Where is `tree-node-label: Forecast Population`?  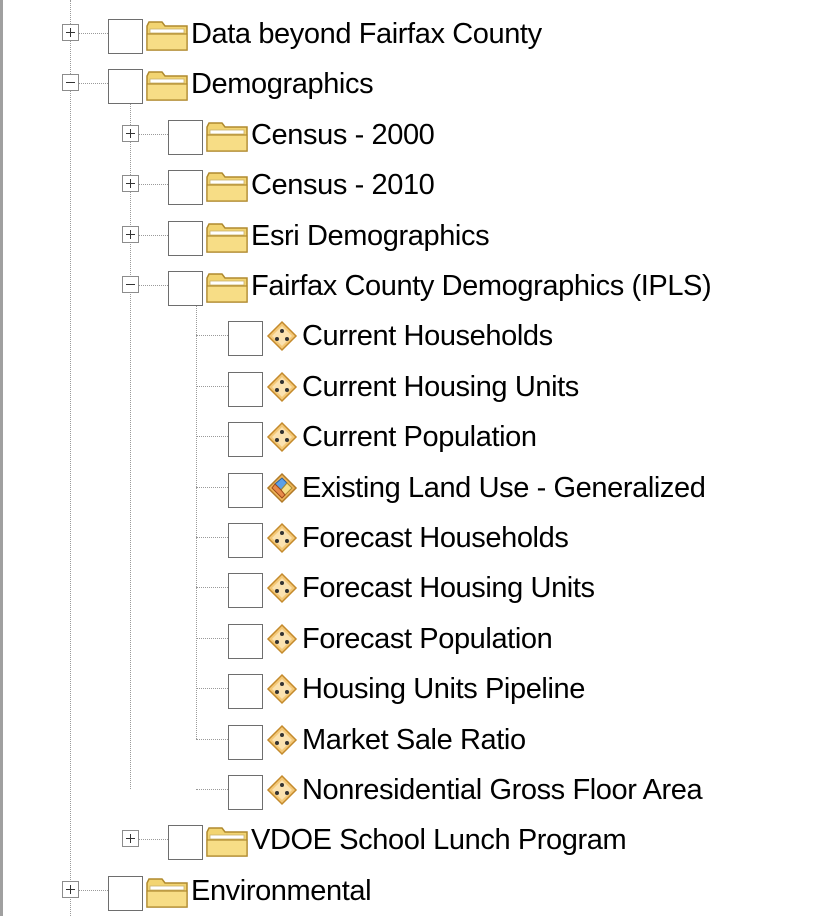
tree-node-label: Forecast Population is located at coordinates (427, 638).